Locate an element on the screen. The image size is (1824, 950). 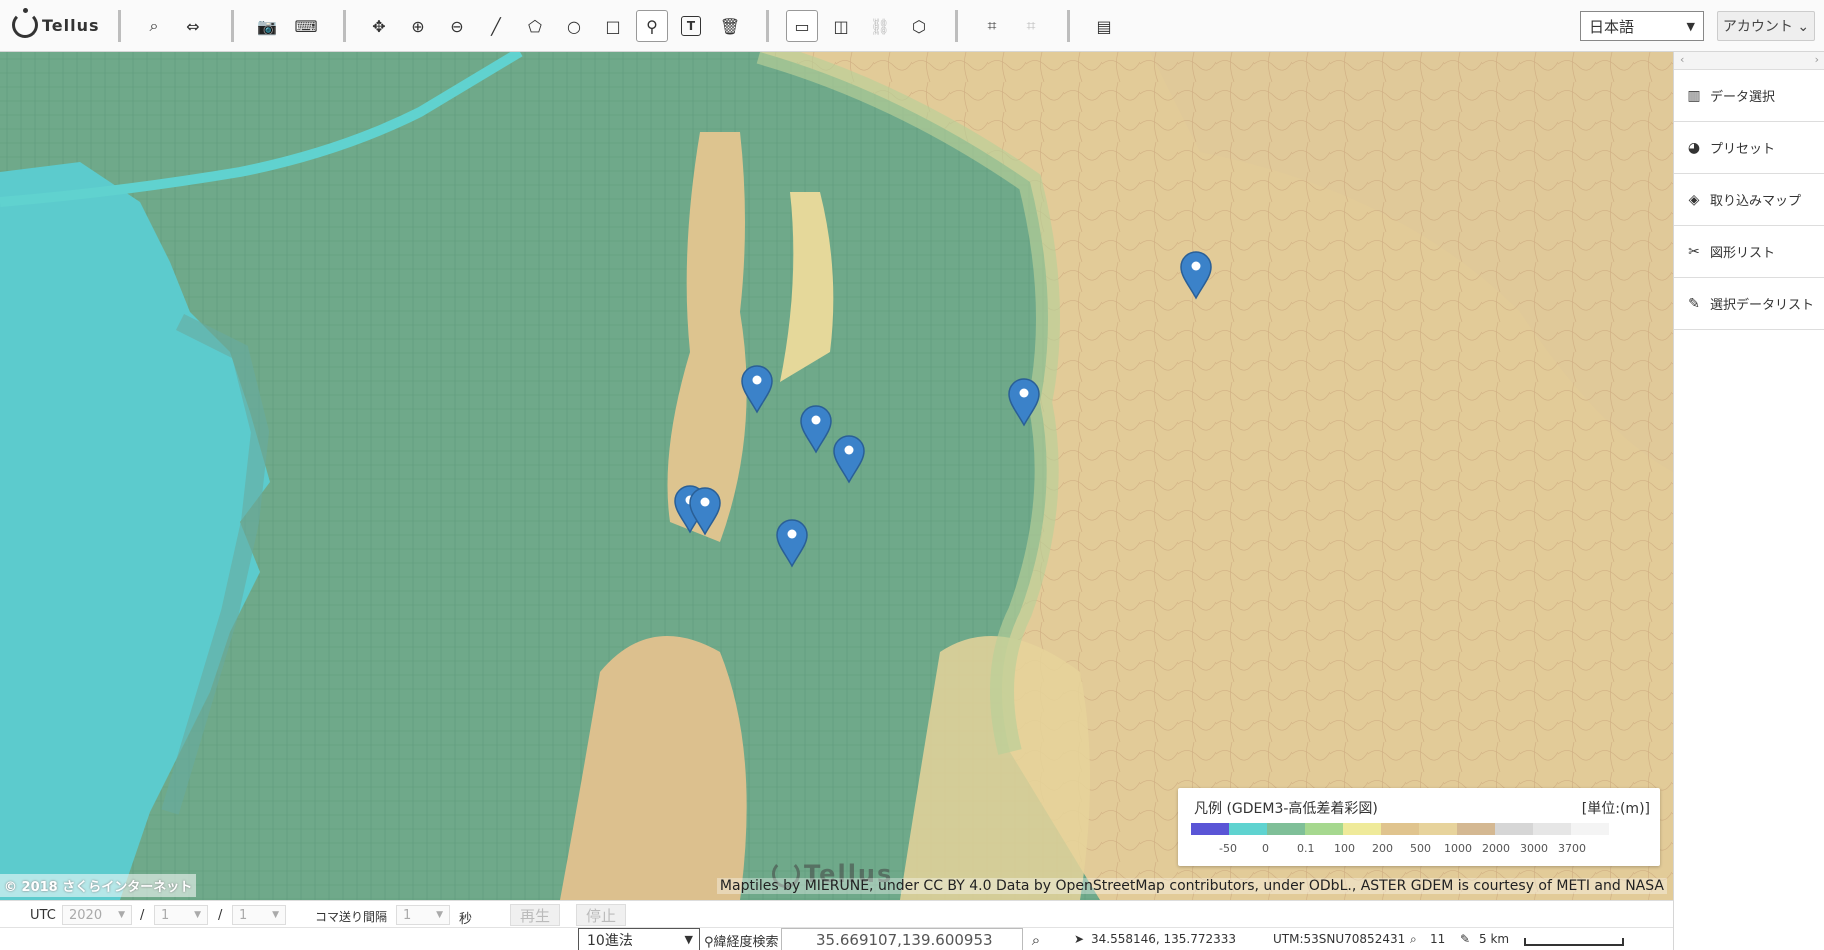
coordinate-format-value: 10進法 is located at coordinates (610, 940).